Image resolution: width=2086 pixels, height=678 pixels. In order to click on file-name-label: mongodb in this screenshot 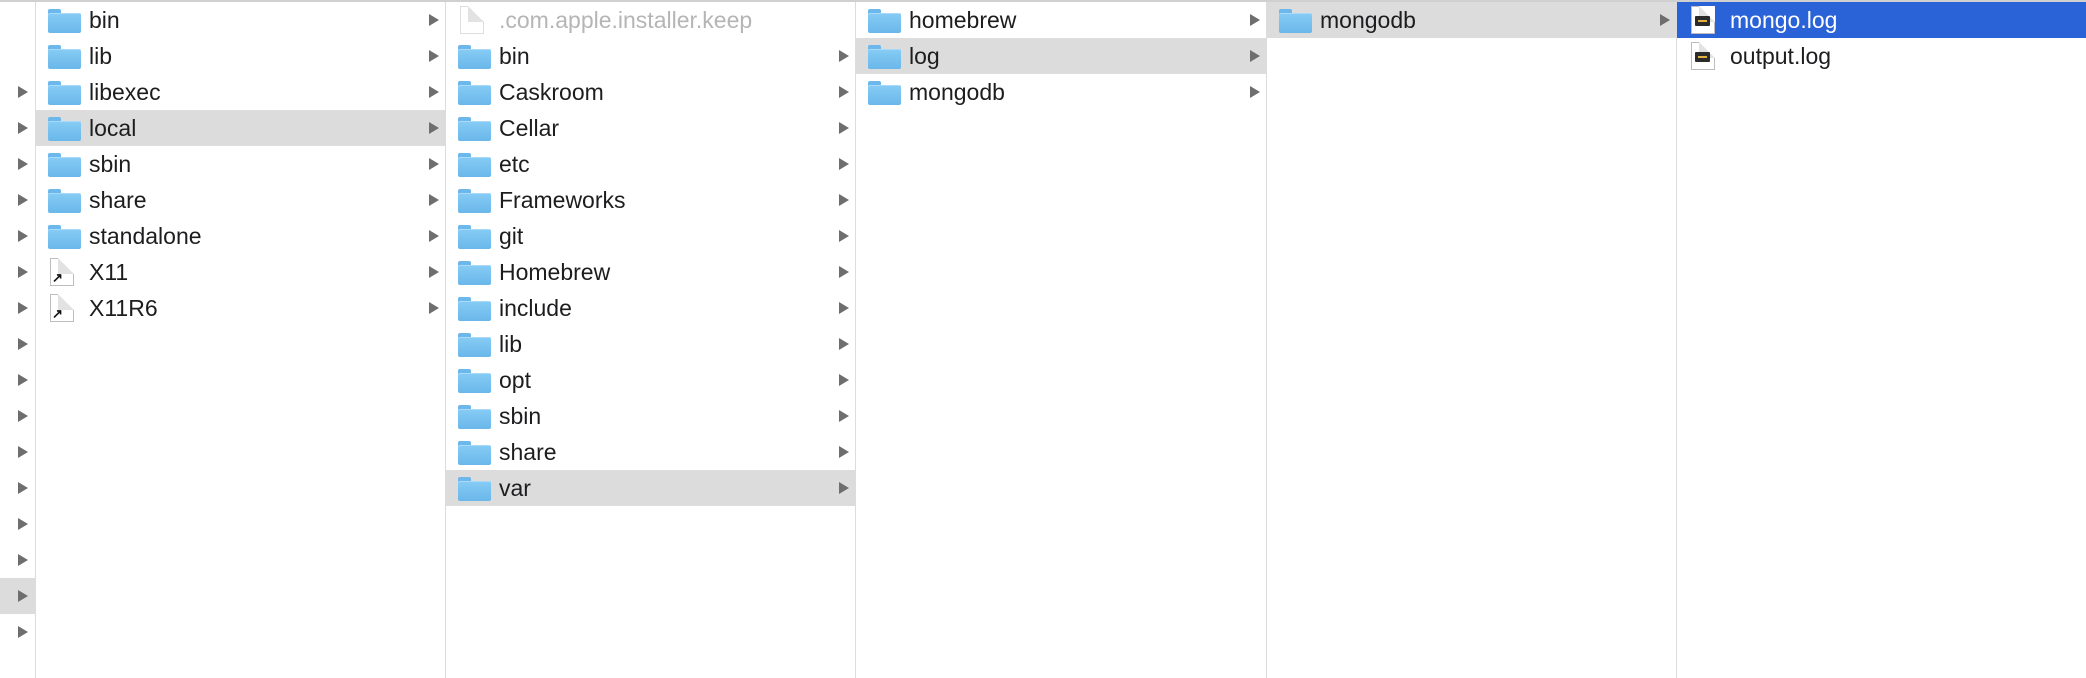, I will do `click(957, 92)`.